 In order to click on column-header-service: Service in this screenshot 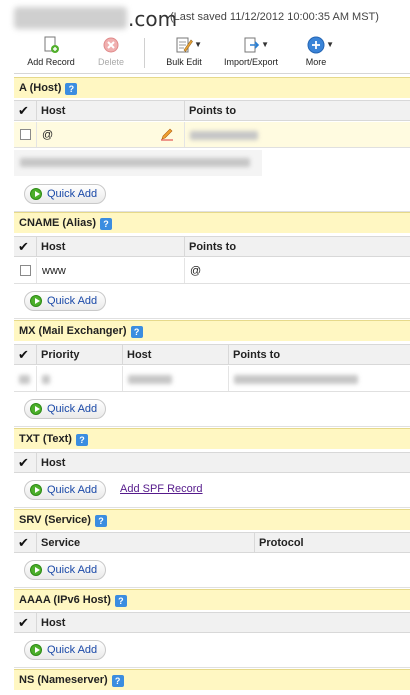, I will do `click(145, 542)`.